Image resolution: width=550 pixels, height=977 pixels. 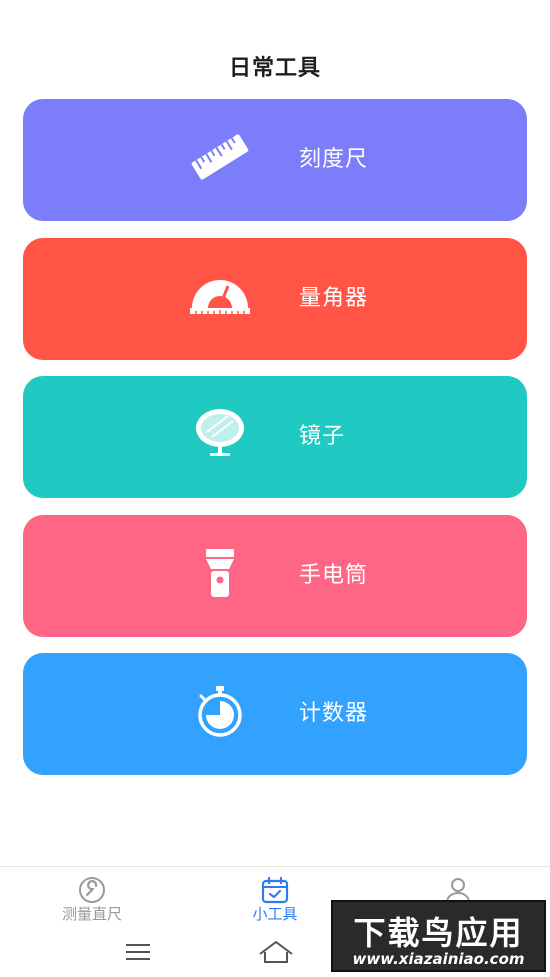 What do you see at coordinates (334, 298) in the screenshot?
I see `protractor-label: 量角器` at bounding box center [334, 298].